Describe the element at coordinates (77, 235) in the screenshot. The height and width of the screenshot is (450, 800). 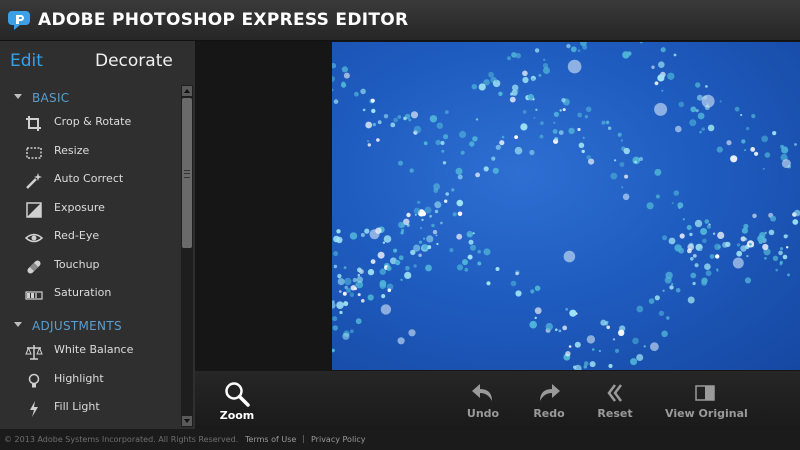
I see `tool-label: Red-Eye` at that location.